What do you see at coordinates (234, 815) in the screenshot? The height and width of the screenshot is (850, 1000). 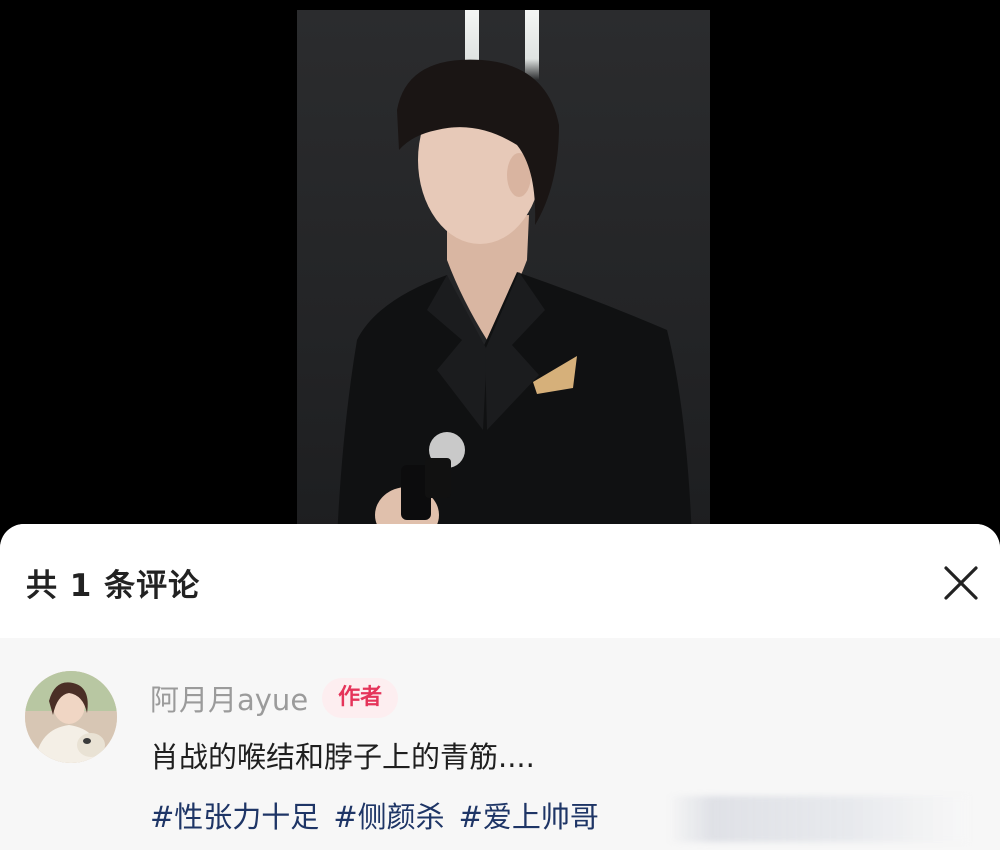 I see `hashtag-link: #性张力十足` at bounding box center [234, 815].